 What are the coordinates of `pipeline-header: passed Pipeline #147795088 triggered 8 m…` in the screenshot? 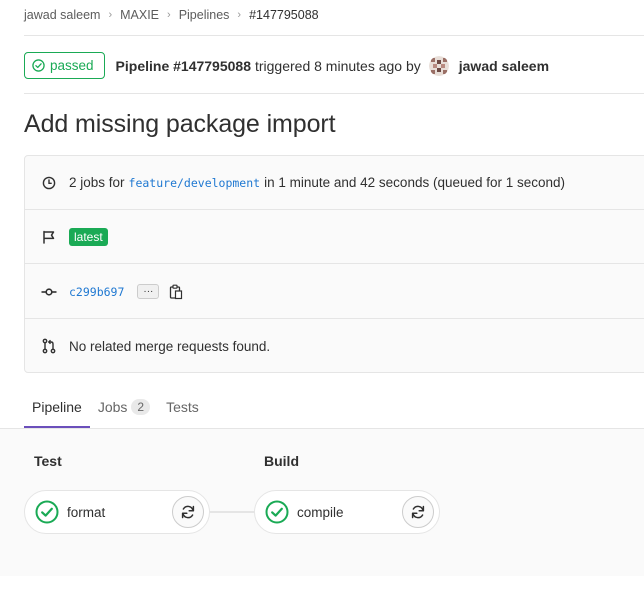 It's located at (286, 65).